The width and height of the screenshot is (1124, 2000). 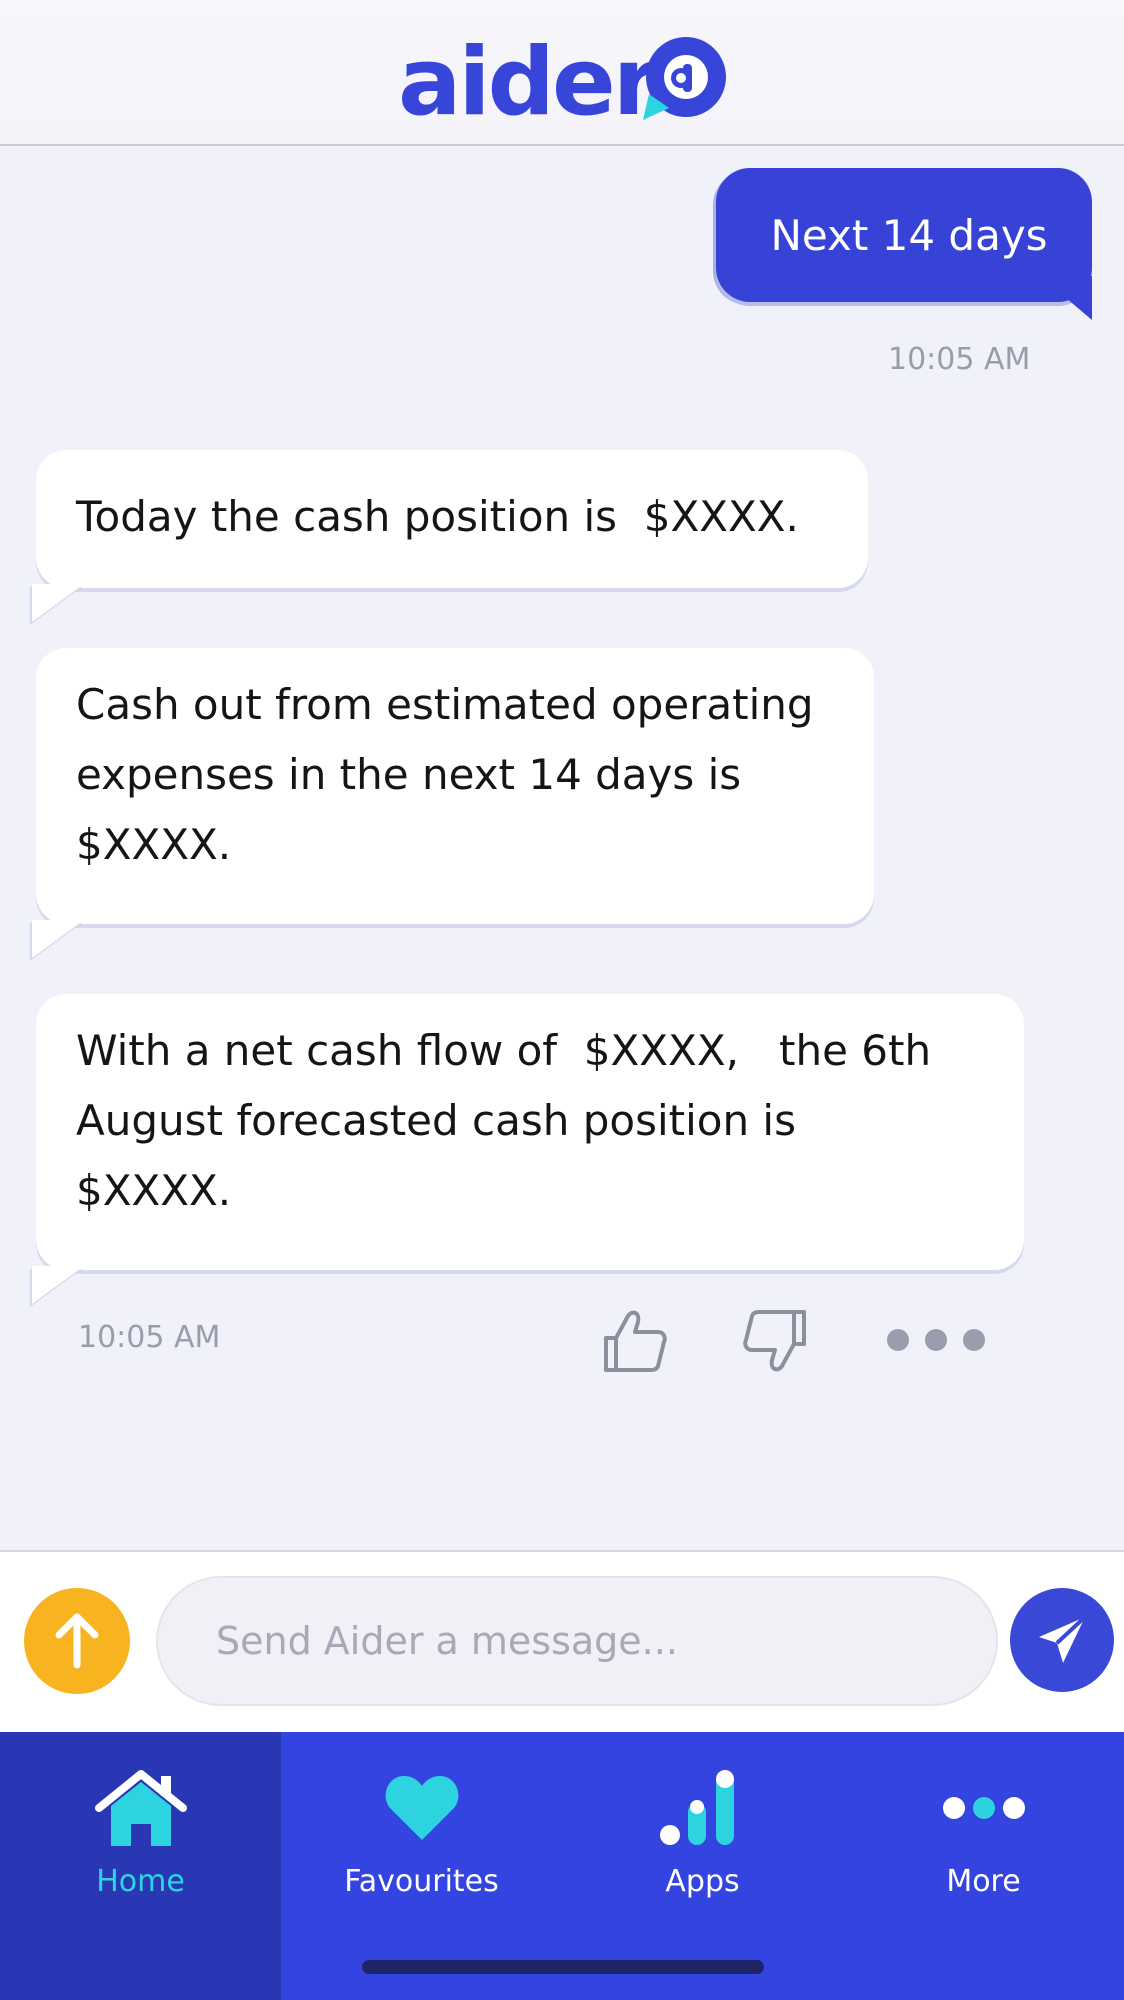 I want to click on message-composer, so click(x=562, y=1641).